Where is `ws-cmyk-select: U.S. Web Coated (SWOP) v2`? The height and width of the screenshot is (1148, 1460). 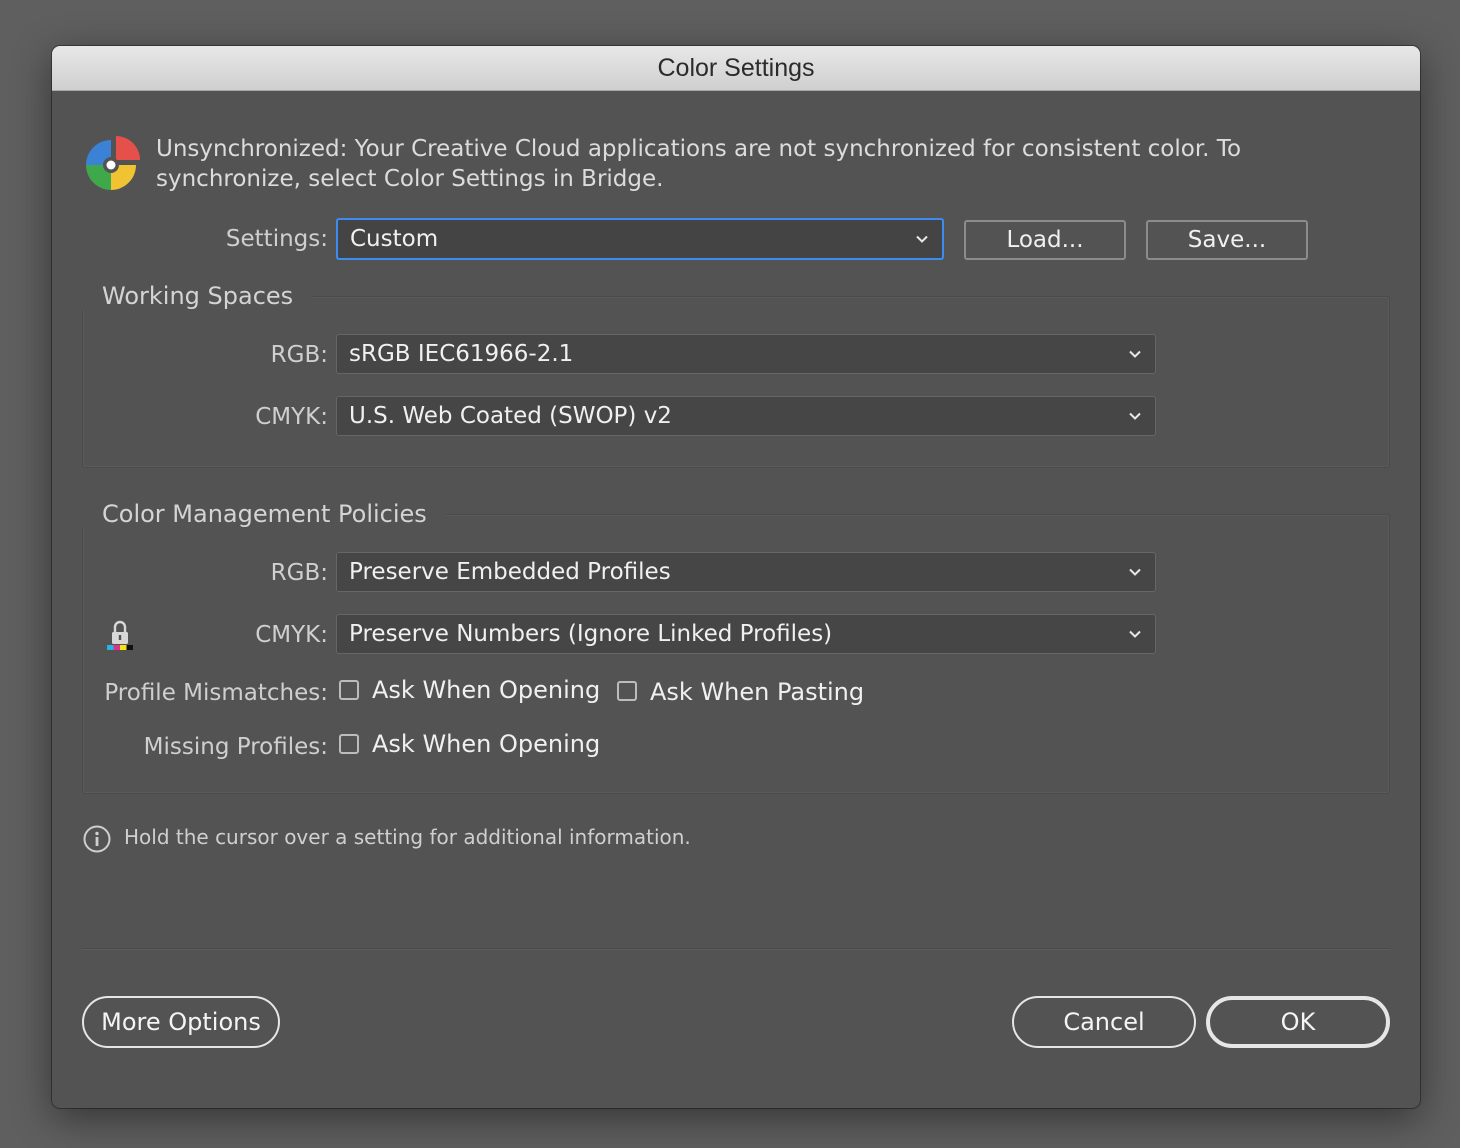 ws-cmyk-select: U.S. Web Coated (SWOP) v2 is located at coordinates (746, 416).